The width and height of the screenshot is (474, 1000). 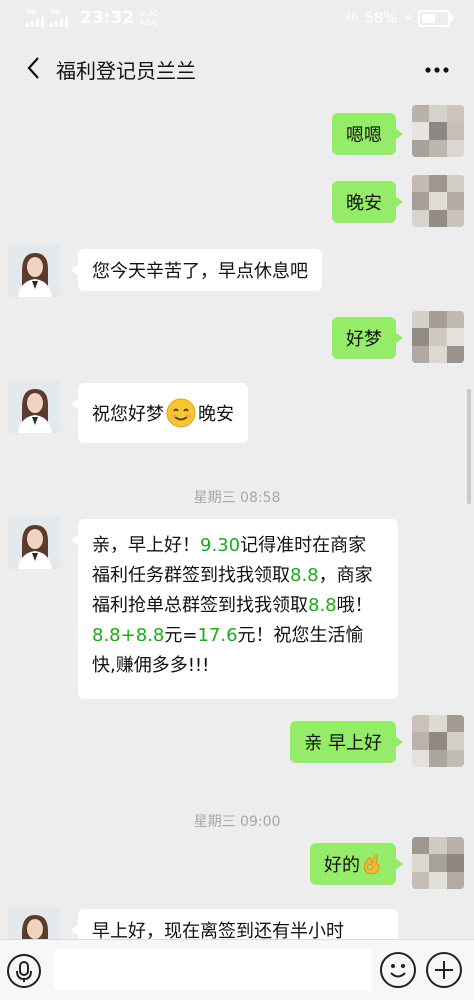 What do you see at coordinates (59, 18) in the screenshot?
I see `signal-icon-2: 4G` at bounding box center [59, 18].